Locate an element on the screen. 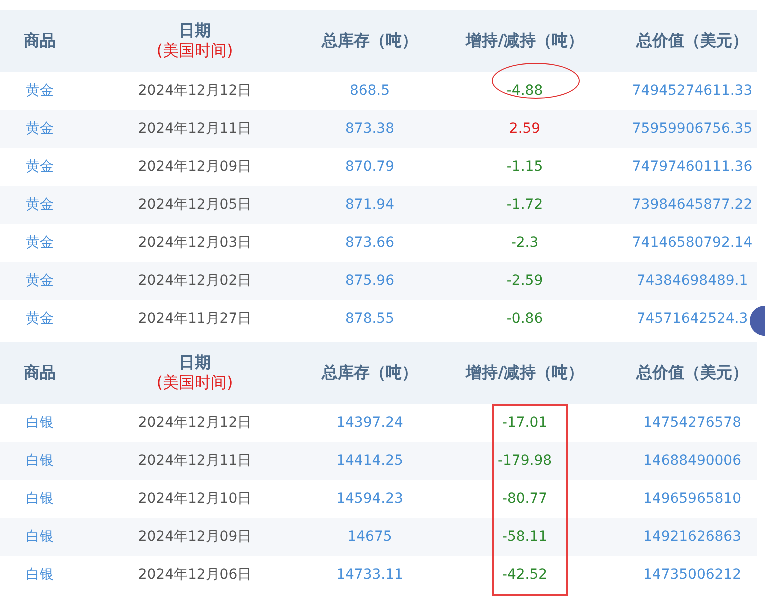 This screenshot has height=600, width=765. value-cell-text: 14688490006 is located at coordinates (693, 461).